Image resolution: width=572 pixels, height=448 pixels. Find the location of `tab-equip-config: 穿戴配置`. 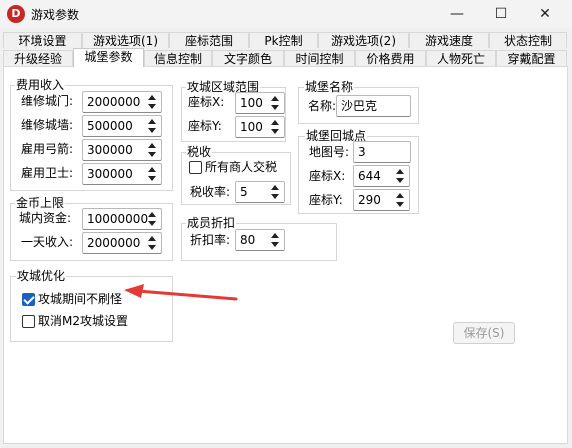

tab-equip-config: 穿戴配置 is located at coordinates (531, 58).